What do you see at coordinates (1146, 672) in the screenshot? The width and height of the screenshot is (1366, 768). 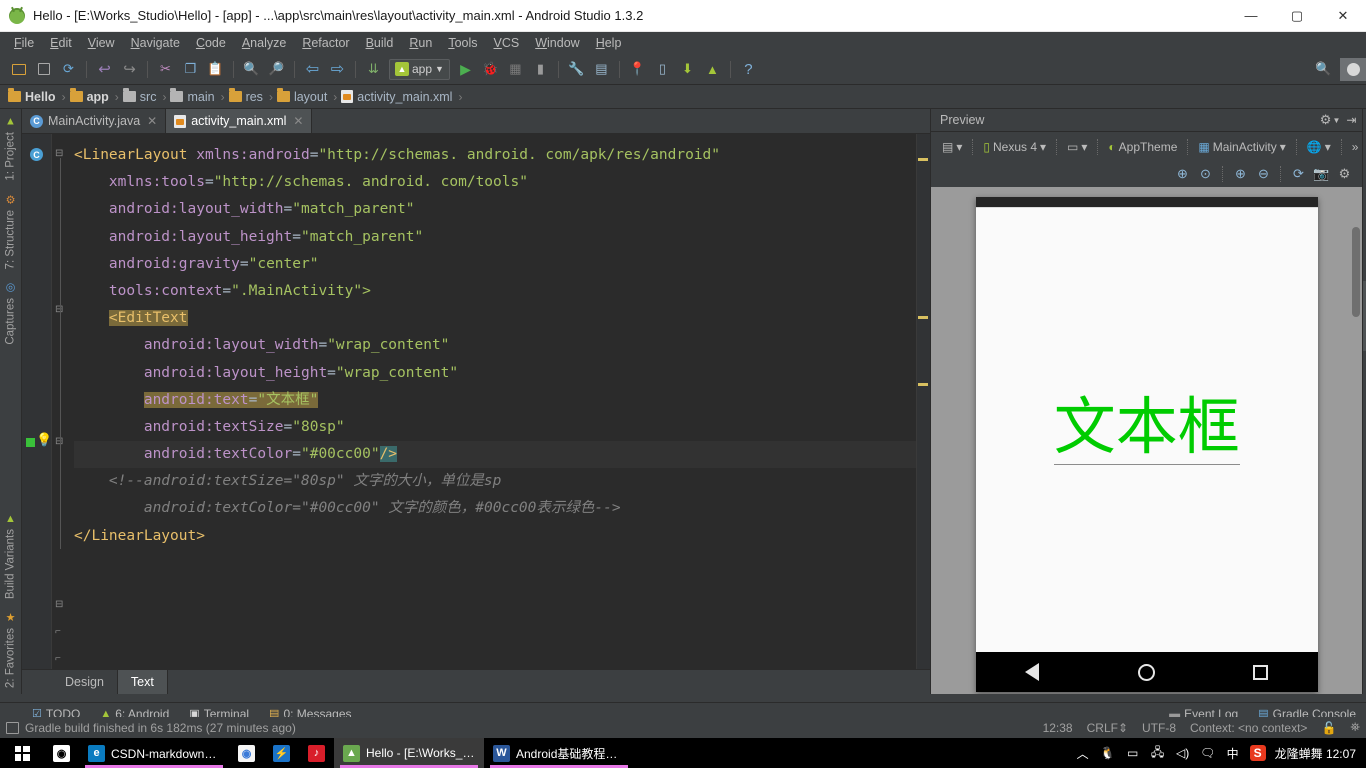 I see `nav-home-icon` at bounding box center [1146, 672].